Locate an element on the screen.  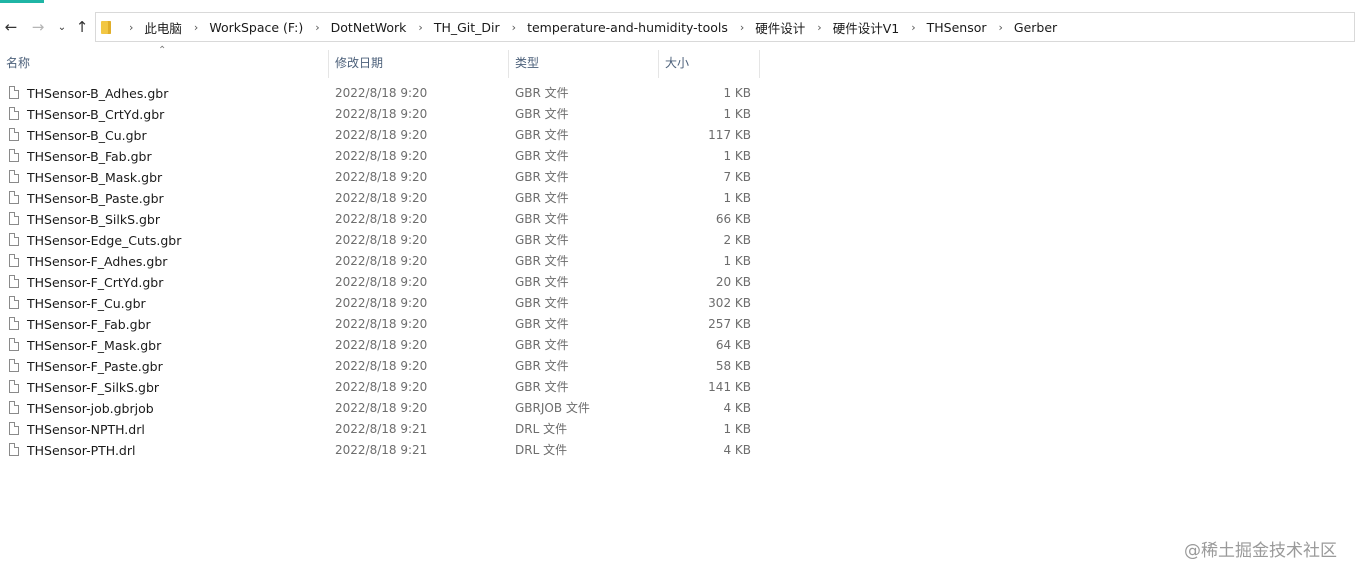
up-arrow-icon: ↑ is located at coordinates (82, 27).